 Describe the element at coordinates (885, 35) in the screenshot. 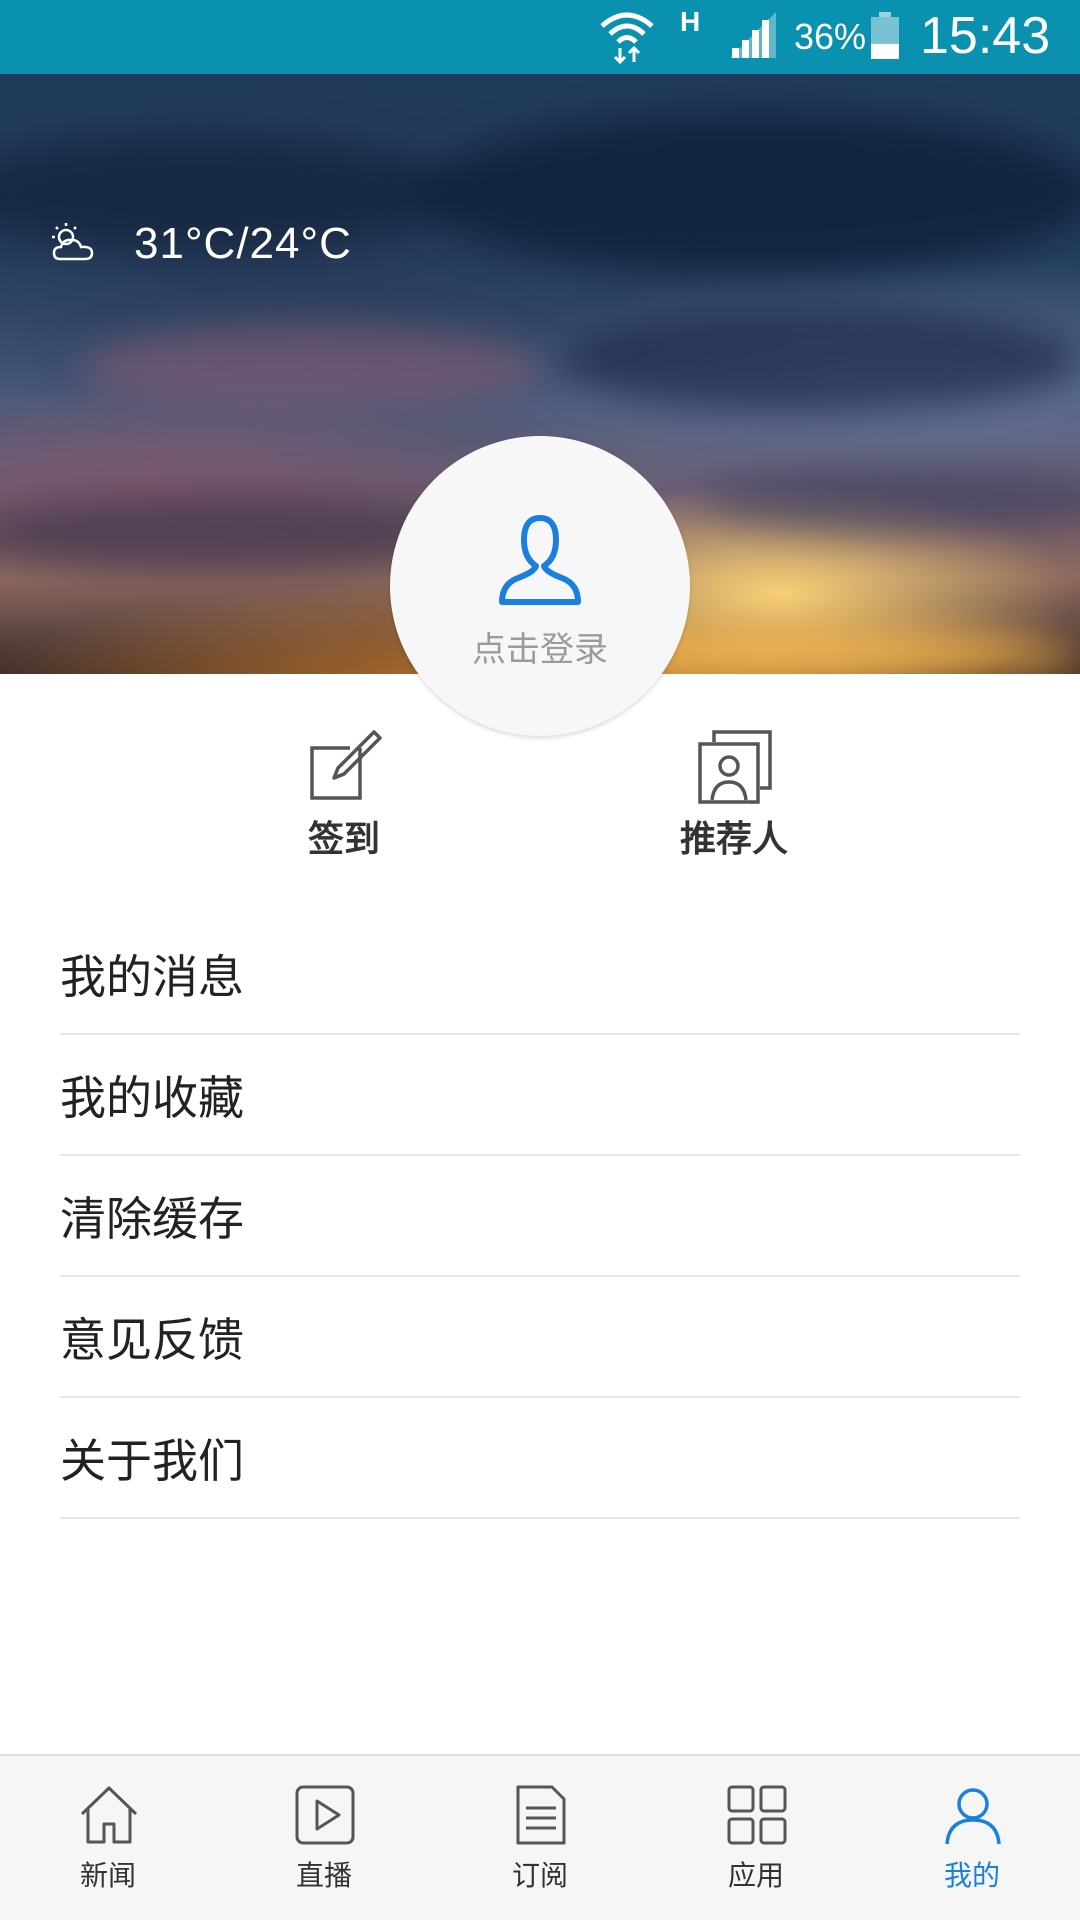

I see `battery-icon` at that location.